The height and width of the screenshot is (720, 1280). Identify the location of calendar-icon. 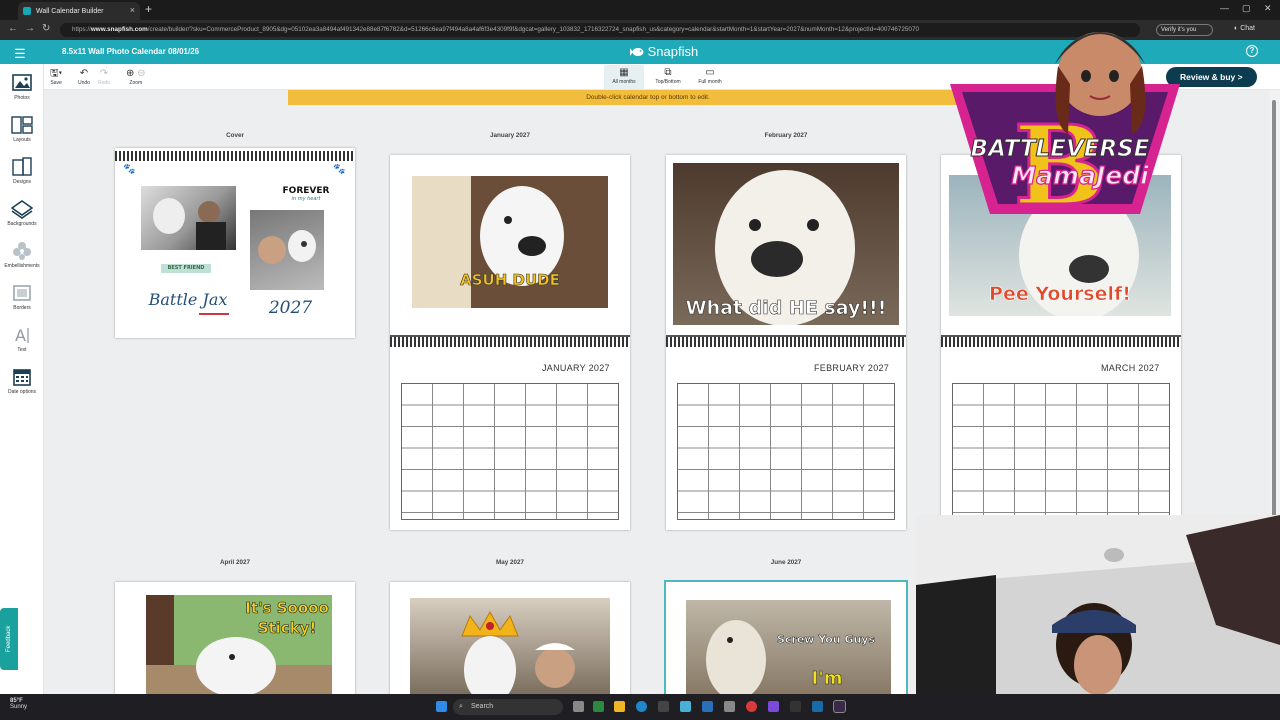
(22, 377).